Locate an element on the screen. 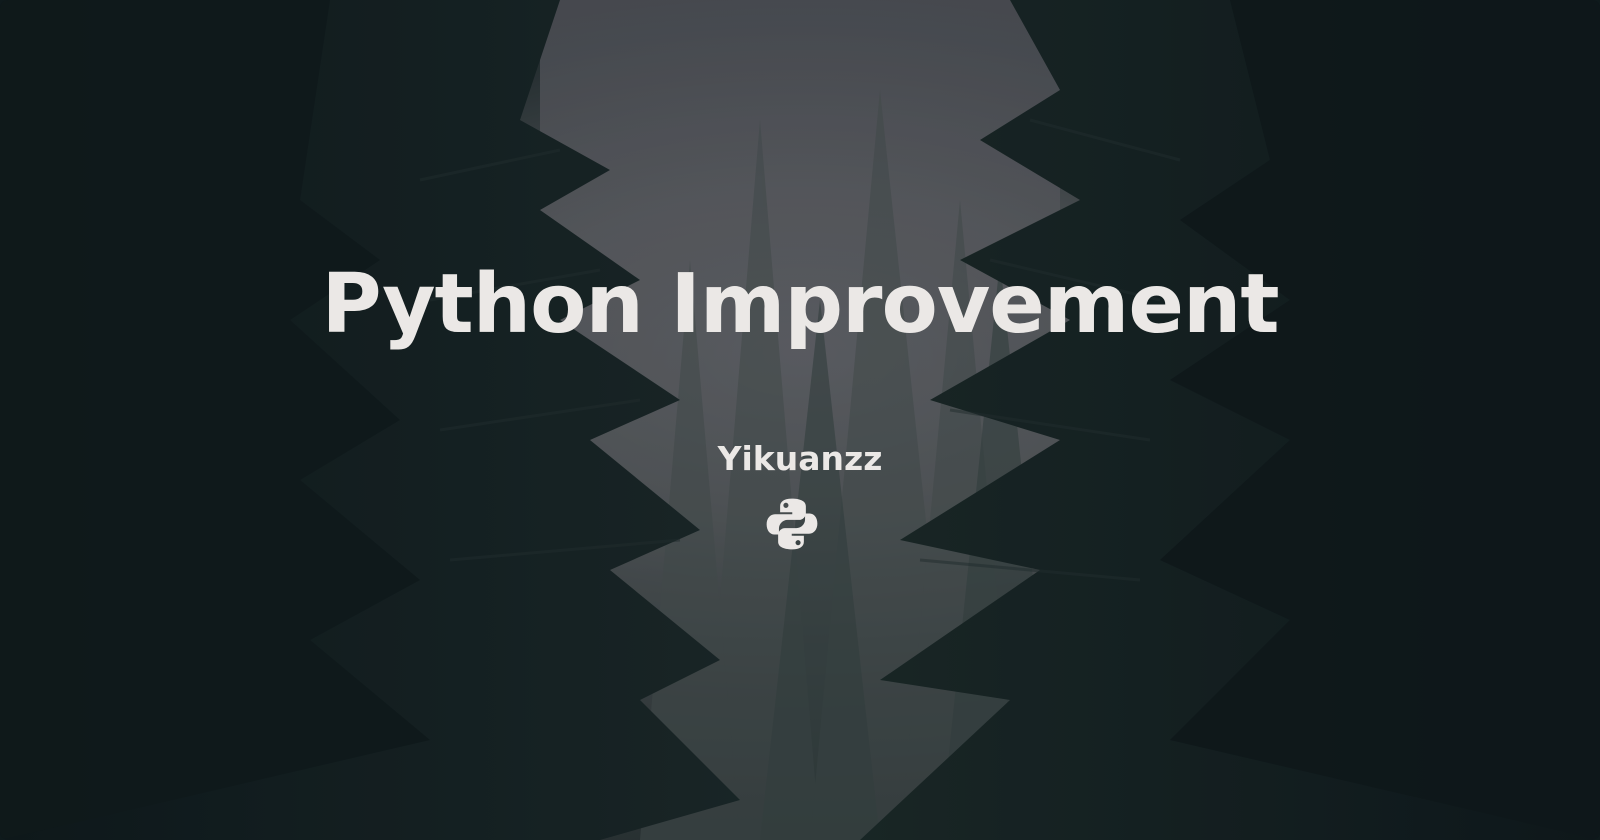  author-name: Yikuanzz is located at coordinates (800, 458).